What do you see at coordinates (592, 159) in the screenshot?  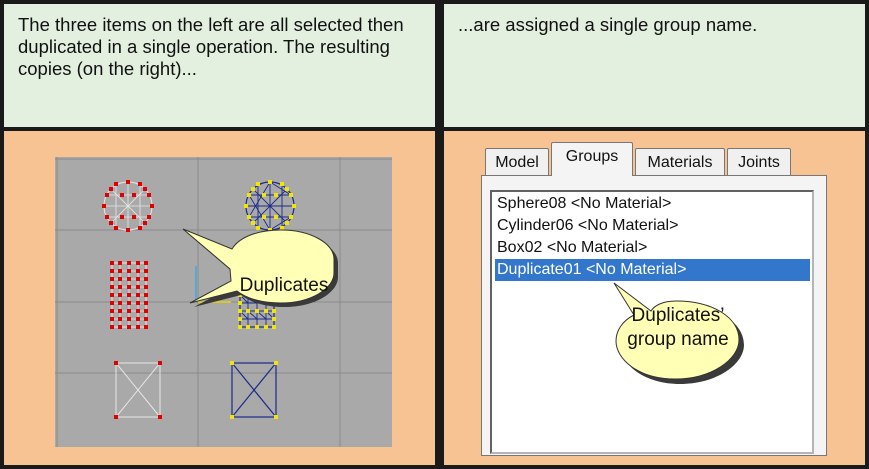 I see `tab-groups: Groups` at bounding box center [592, 159].